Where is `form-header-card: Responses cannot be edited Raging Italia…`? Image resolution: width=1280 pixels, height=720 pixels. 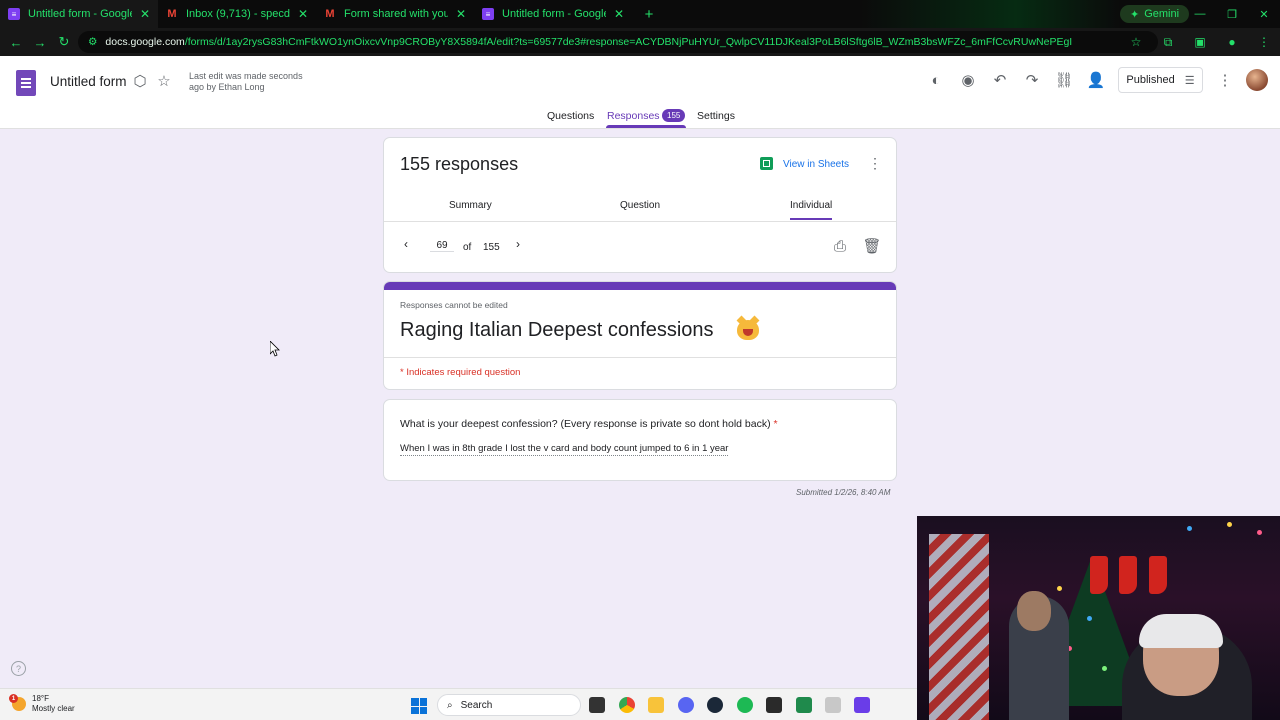
form-header-card: Responses cannot be edited Raging Italia… is located at coordinates (640, 335).